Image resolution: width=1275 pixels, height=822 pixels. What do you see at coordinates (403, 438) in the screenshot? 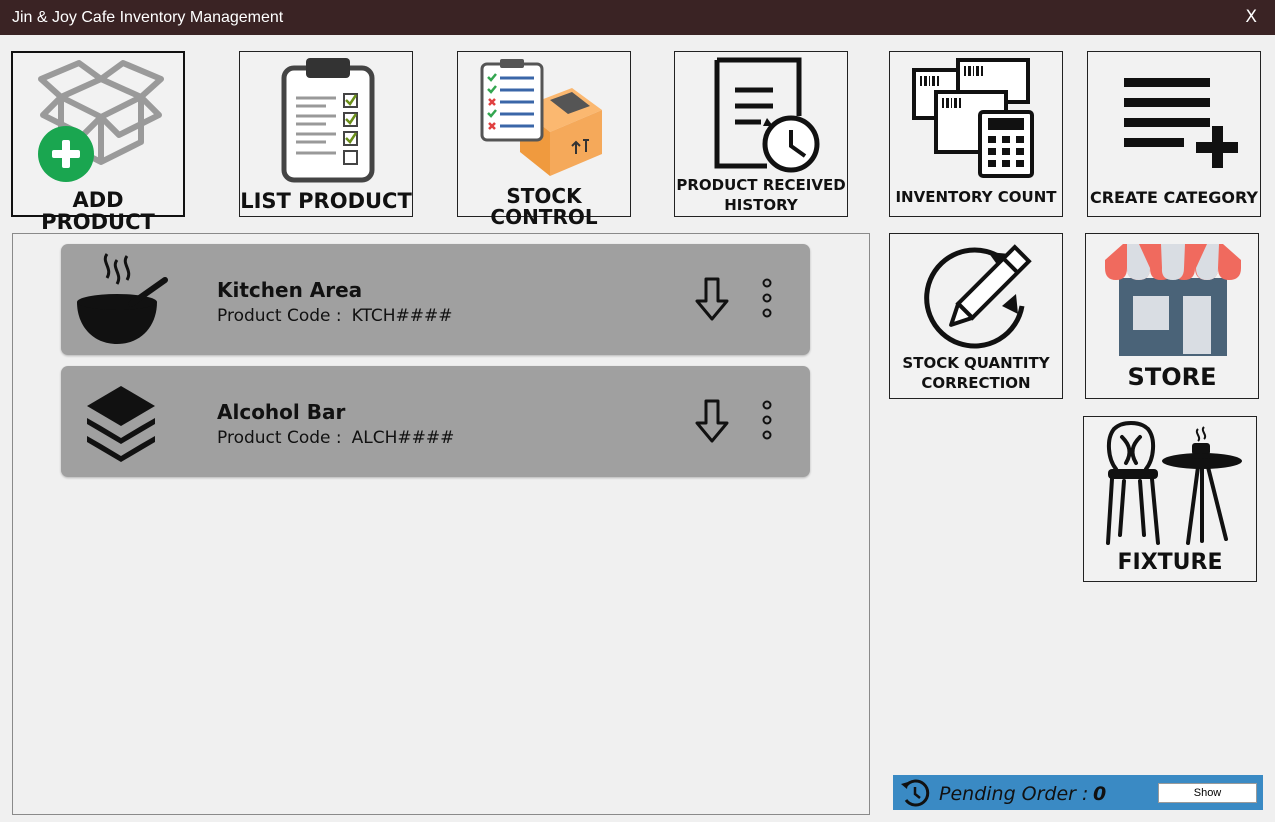
I see `product-code-value: ALCH####` at bounding box center [403, 438].